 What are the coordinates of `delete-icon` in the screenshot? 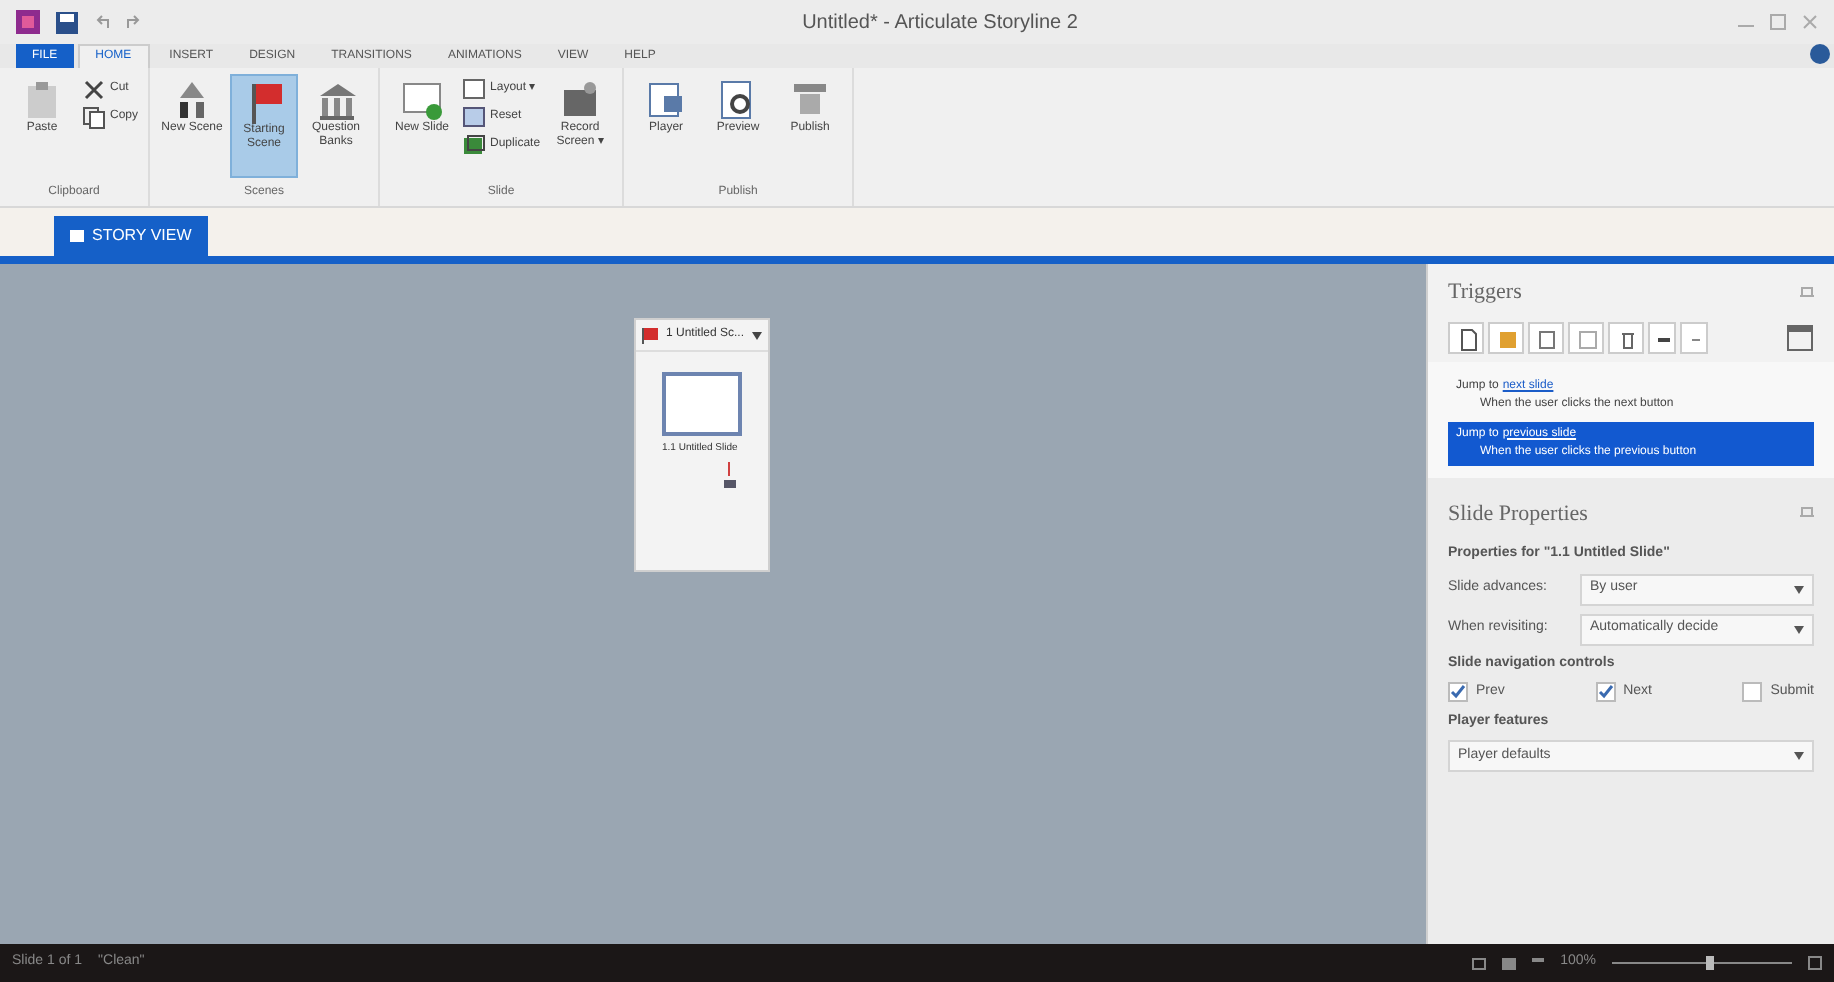 It's located at (1626, 337).